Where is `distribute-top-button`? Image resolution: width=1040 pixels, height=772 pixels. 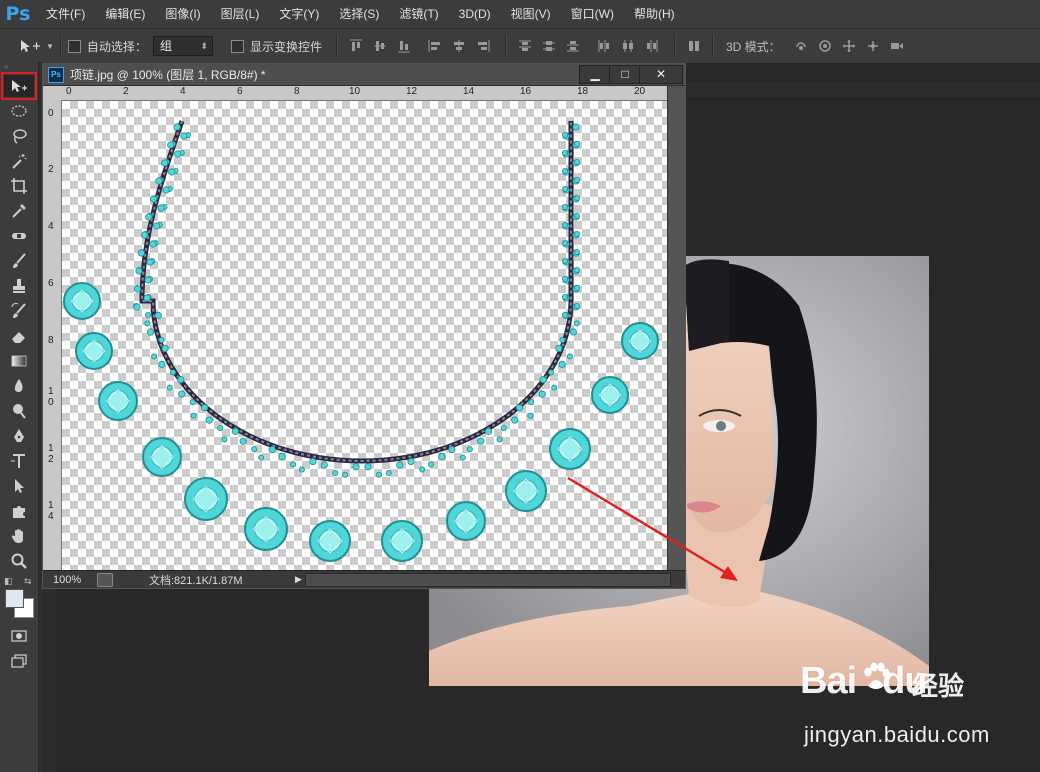 distribute-top-button is located at coordinates (525, 46).